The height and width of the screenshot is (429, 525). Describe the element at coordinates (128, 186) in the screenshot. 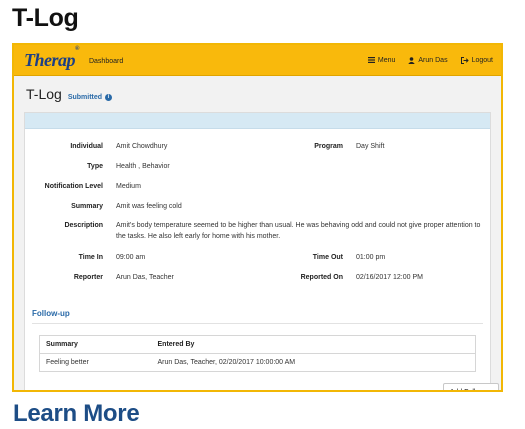

I see `notification-level-value: Medium` at that location.